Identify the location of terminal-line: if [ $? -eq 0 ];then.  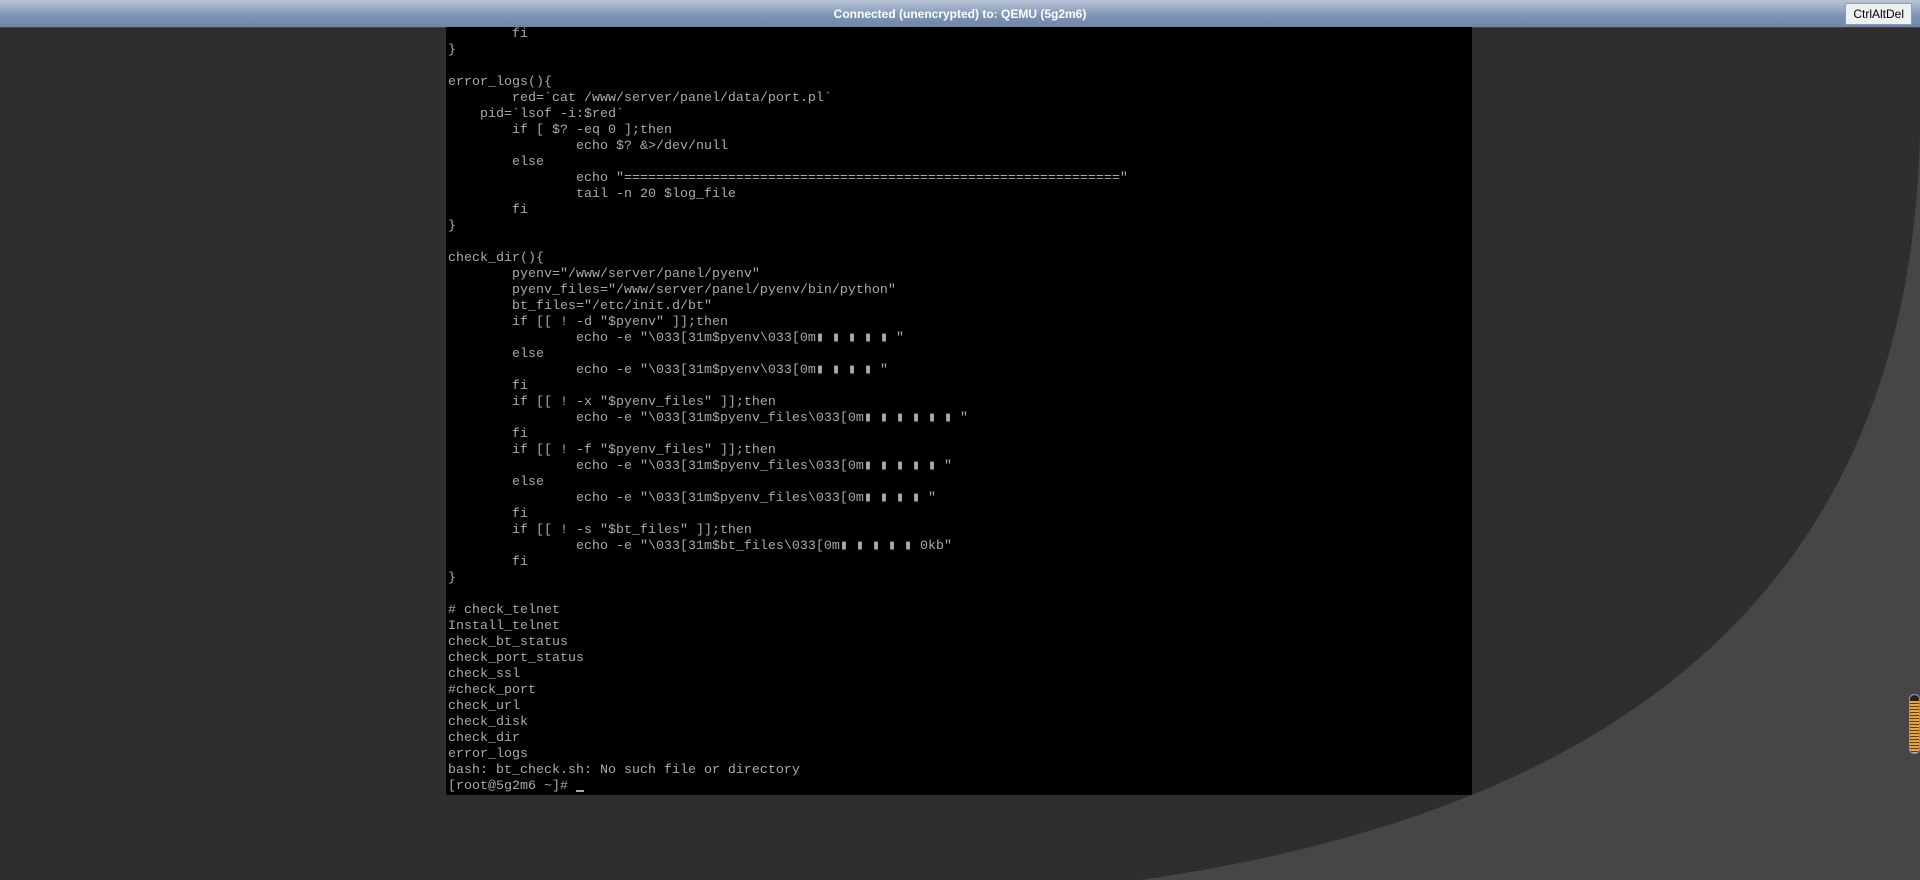
(560, 130).